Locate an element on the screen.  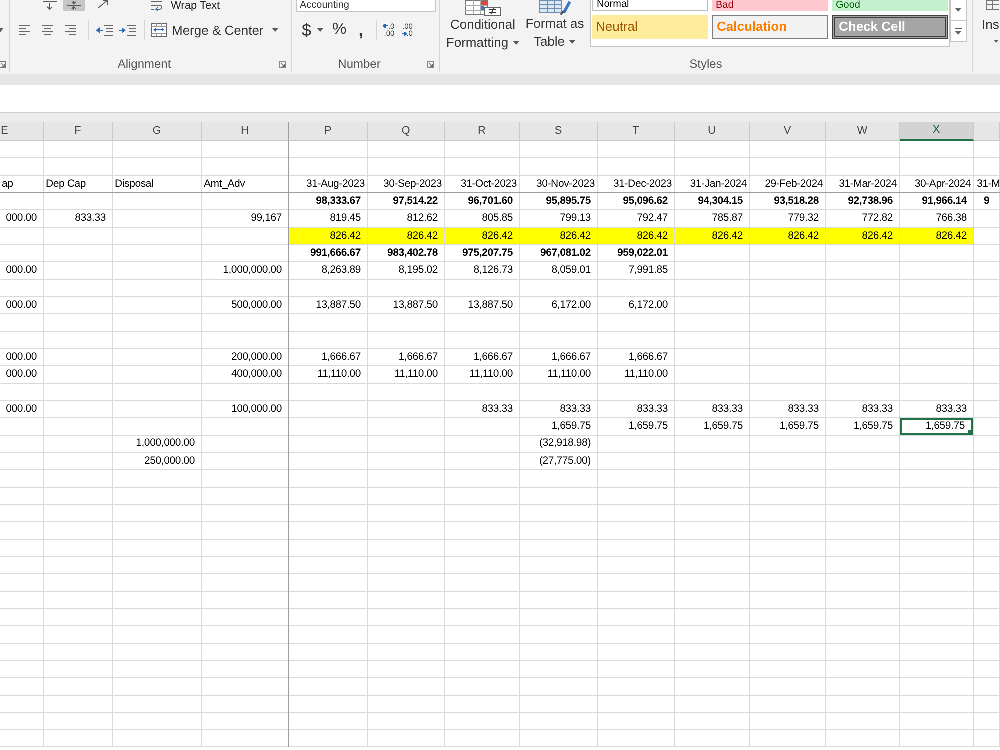
column-header: G is located at coordinates (157, 131).